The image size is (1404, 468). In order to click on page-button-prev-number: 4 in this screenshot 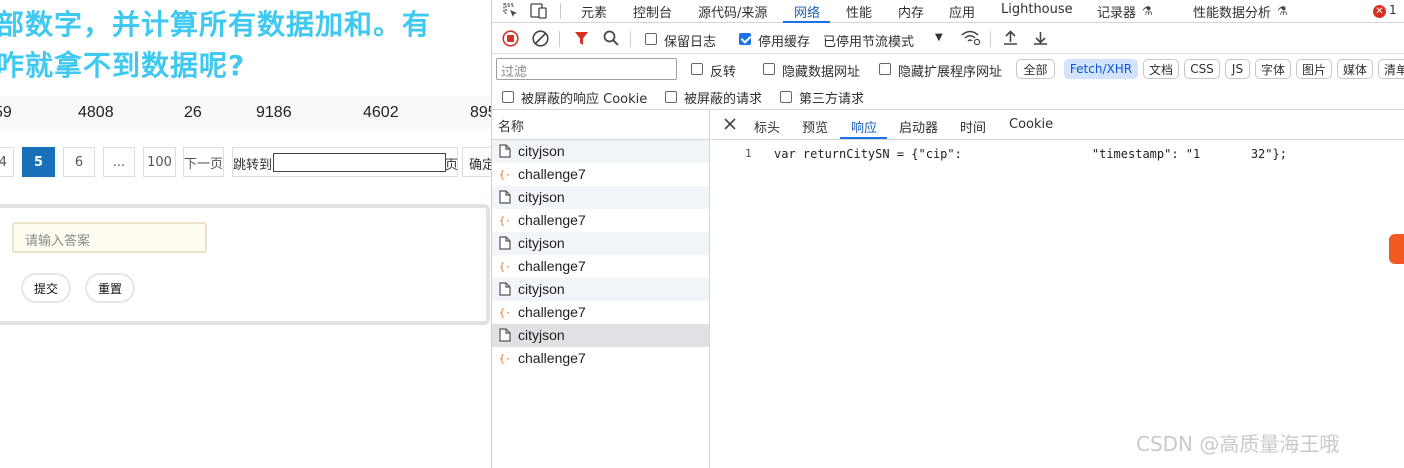, I will do `click(7, 162)`.